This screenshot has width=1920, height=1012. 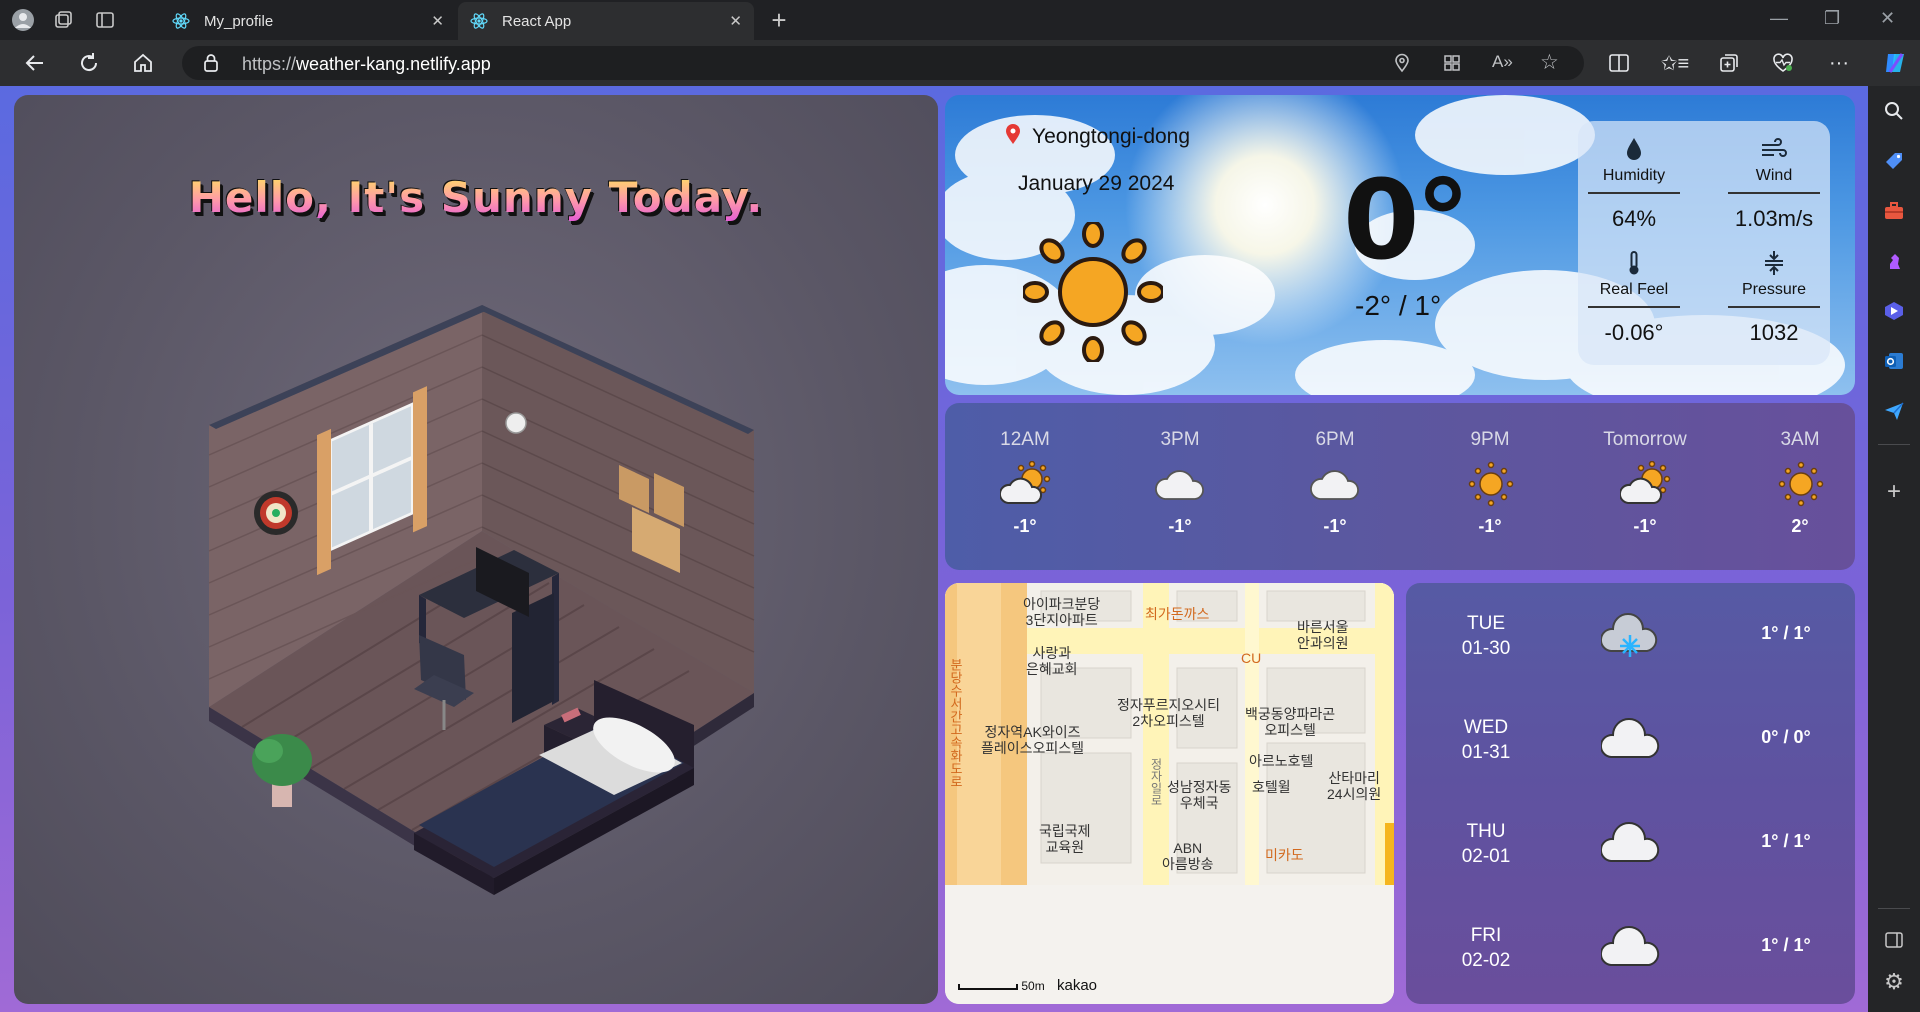 I want to click on temperature-range: -2° / 1°, so click(x=1398, y=305).